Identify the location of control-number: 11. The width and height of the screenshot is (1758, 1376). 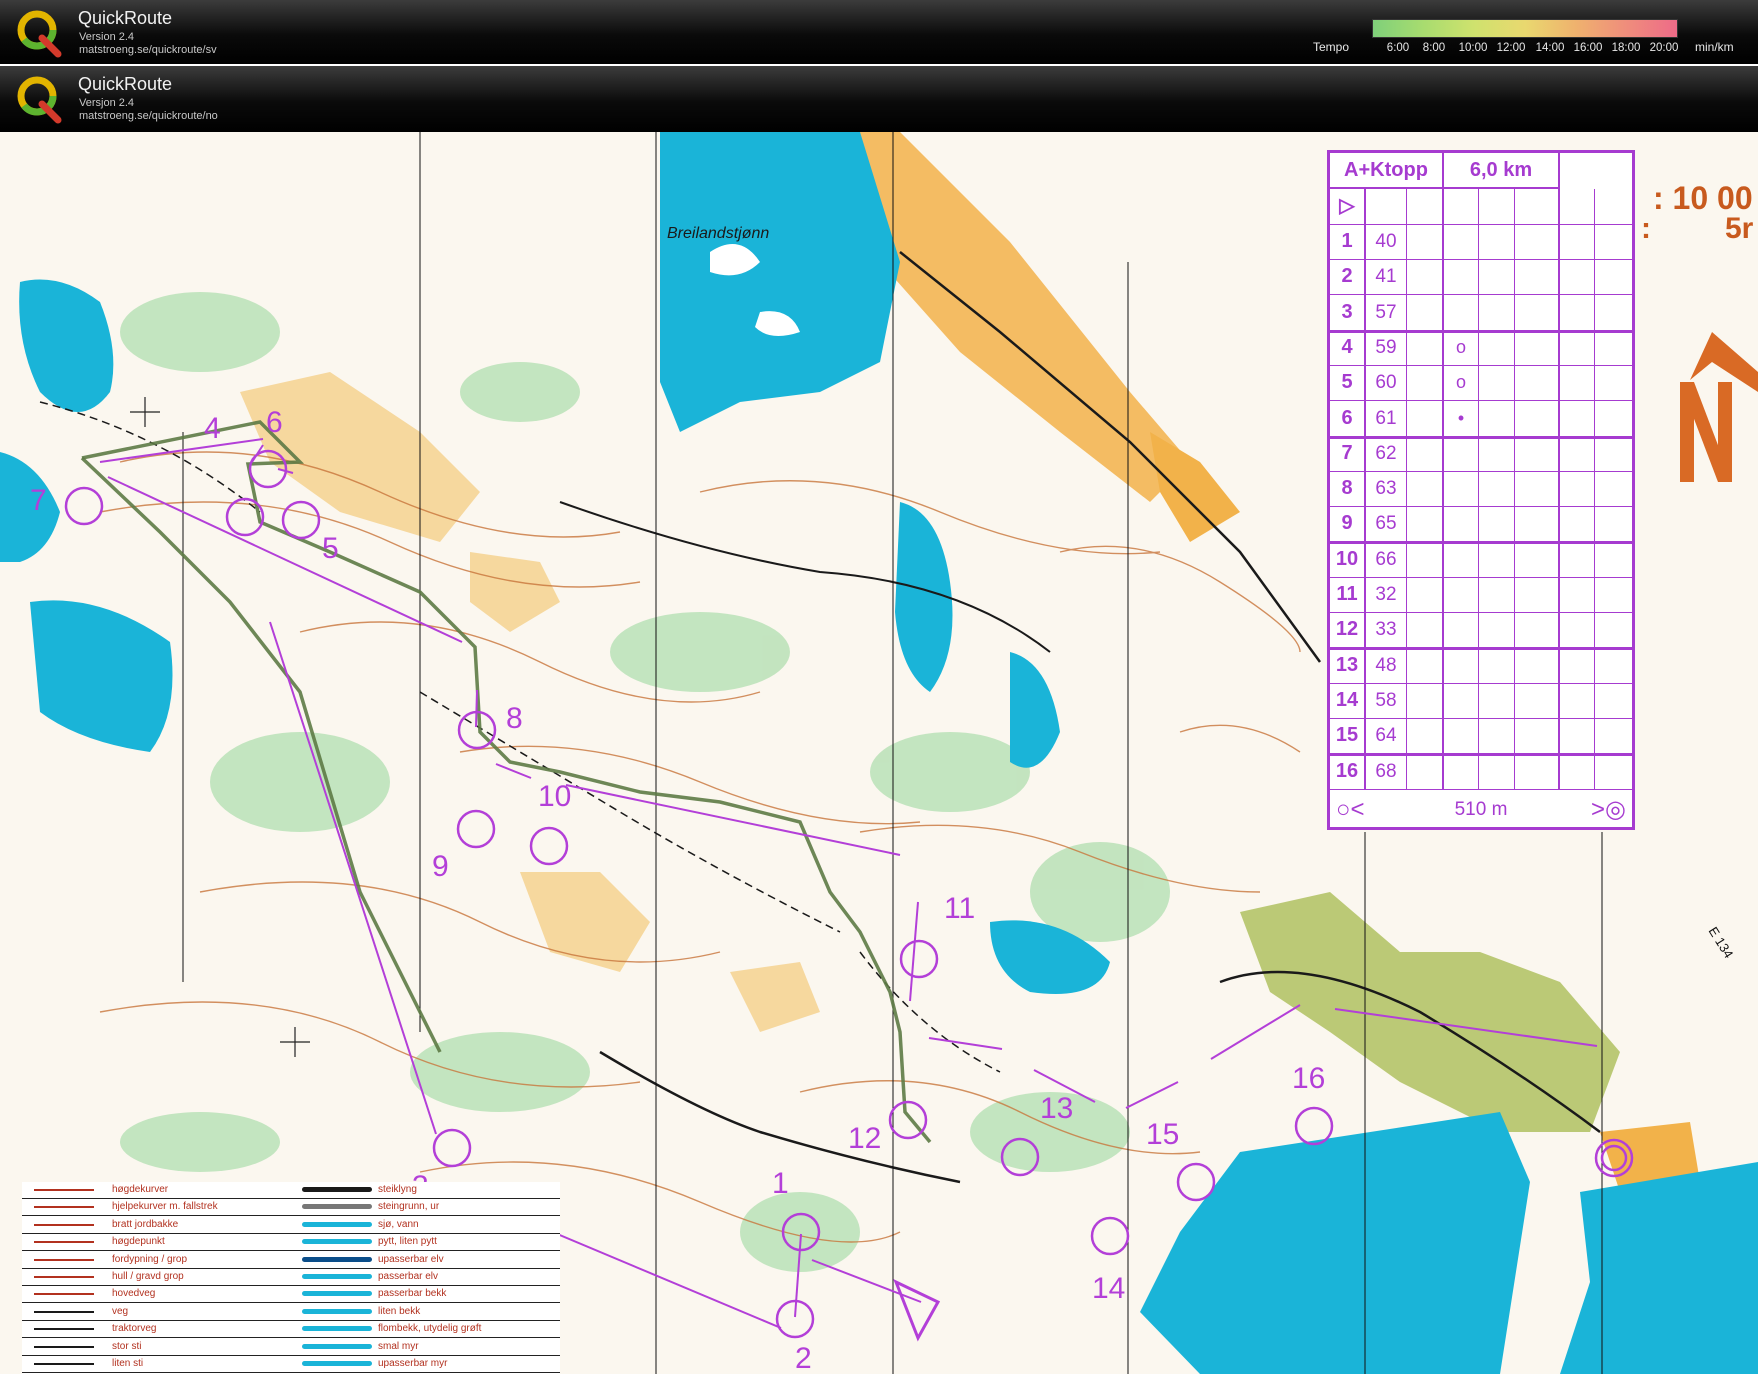
(1348, 594).